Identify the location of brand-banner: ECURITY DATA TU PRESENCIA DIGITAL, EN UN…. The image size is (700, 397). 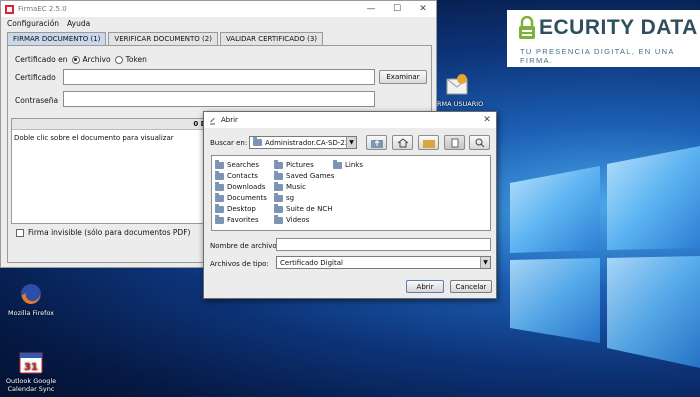
(603, 38).